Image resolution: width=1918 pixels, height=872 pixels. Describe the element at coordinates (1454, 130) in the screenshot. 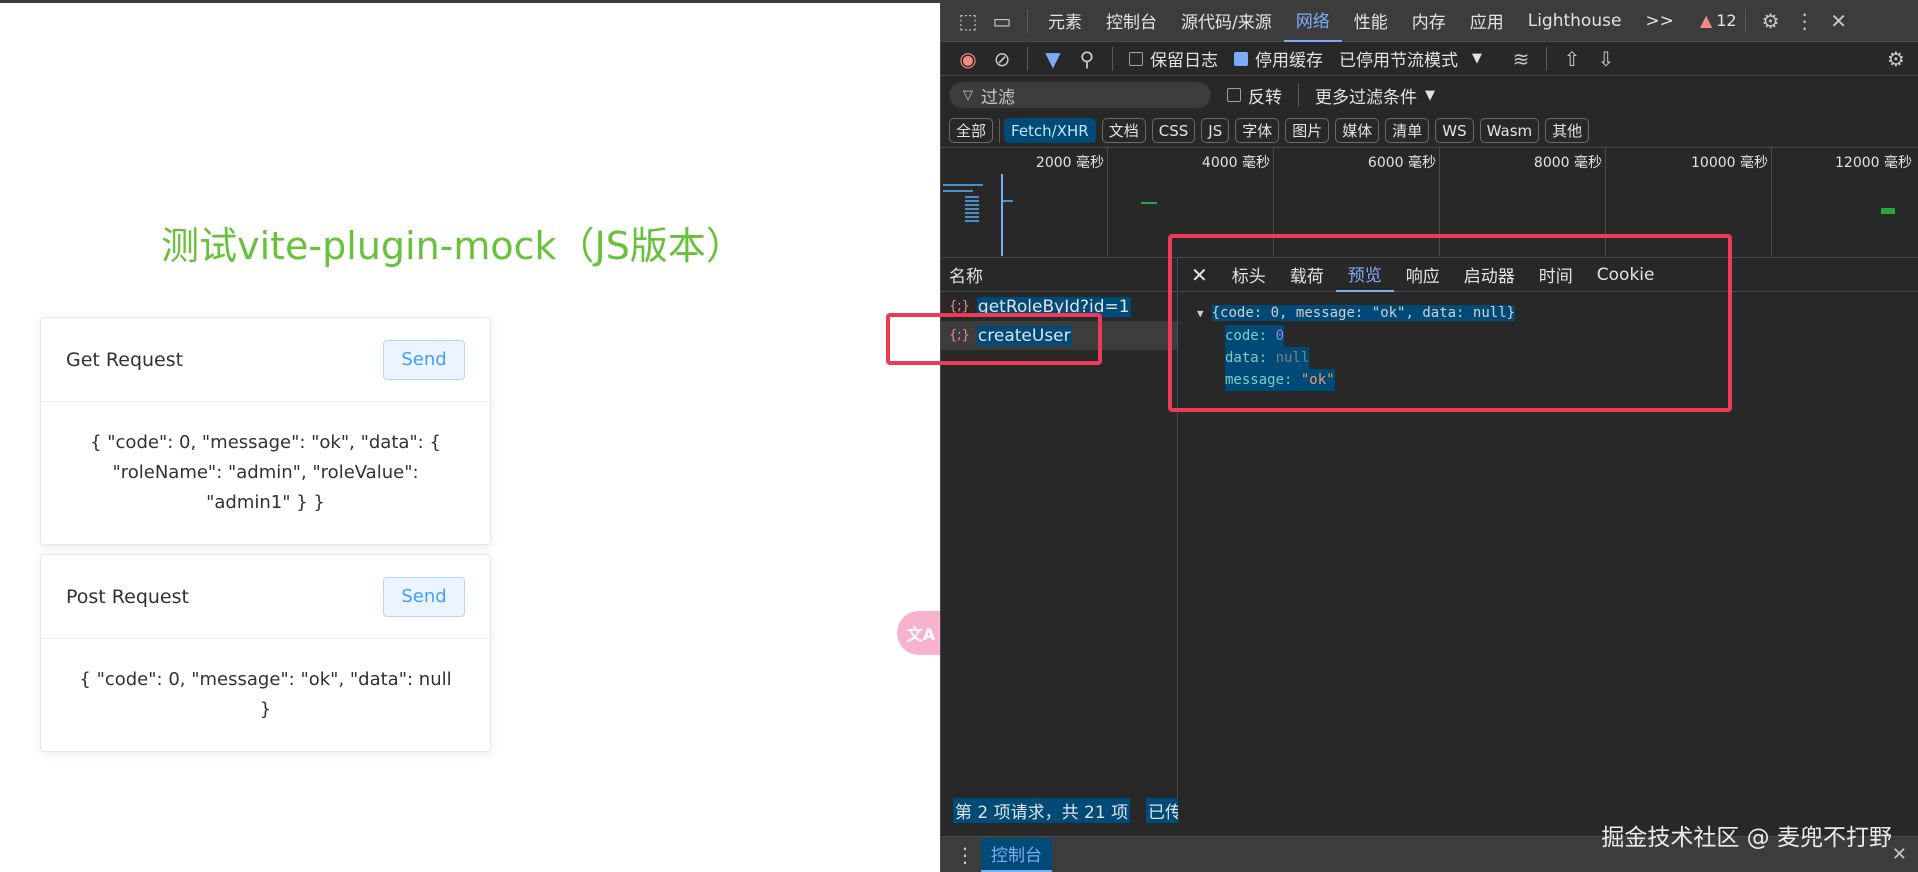

I see `type-ws: WS` at that location.